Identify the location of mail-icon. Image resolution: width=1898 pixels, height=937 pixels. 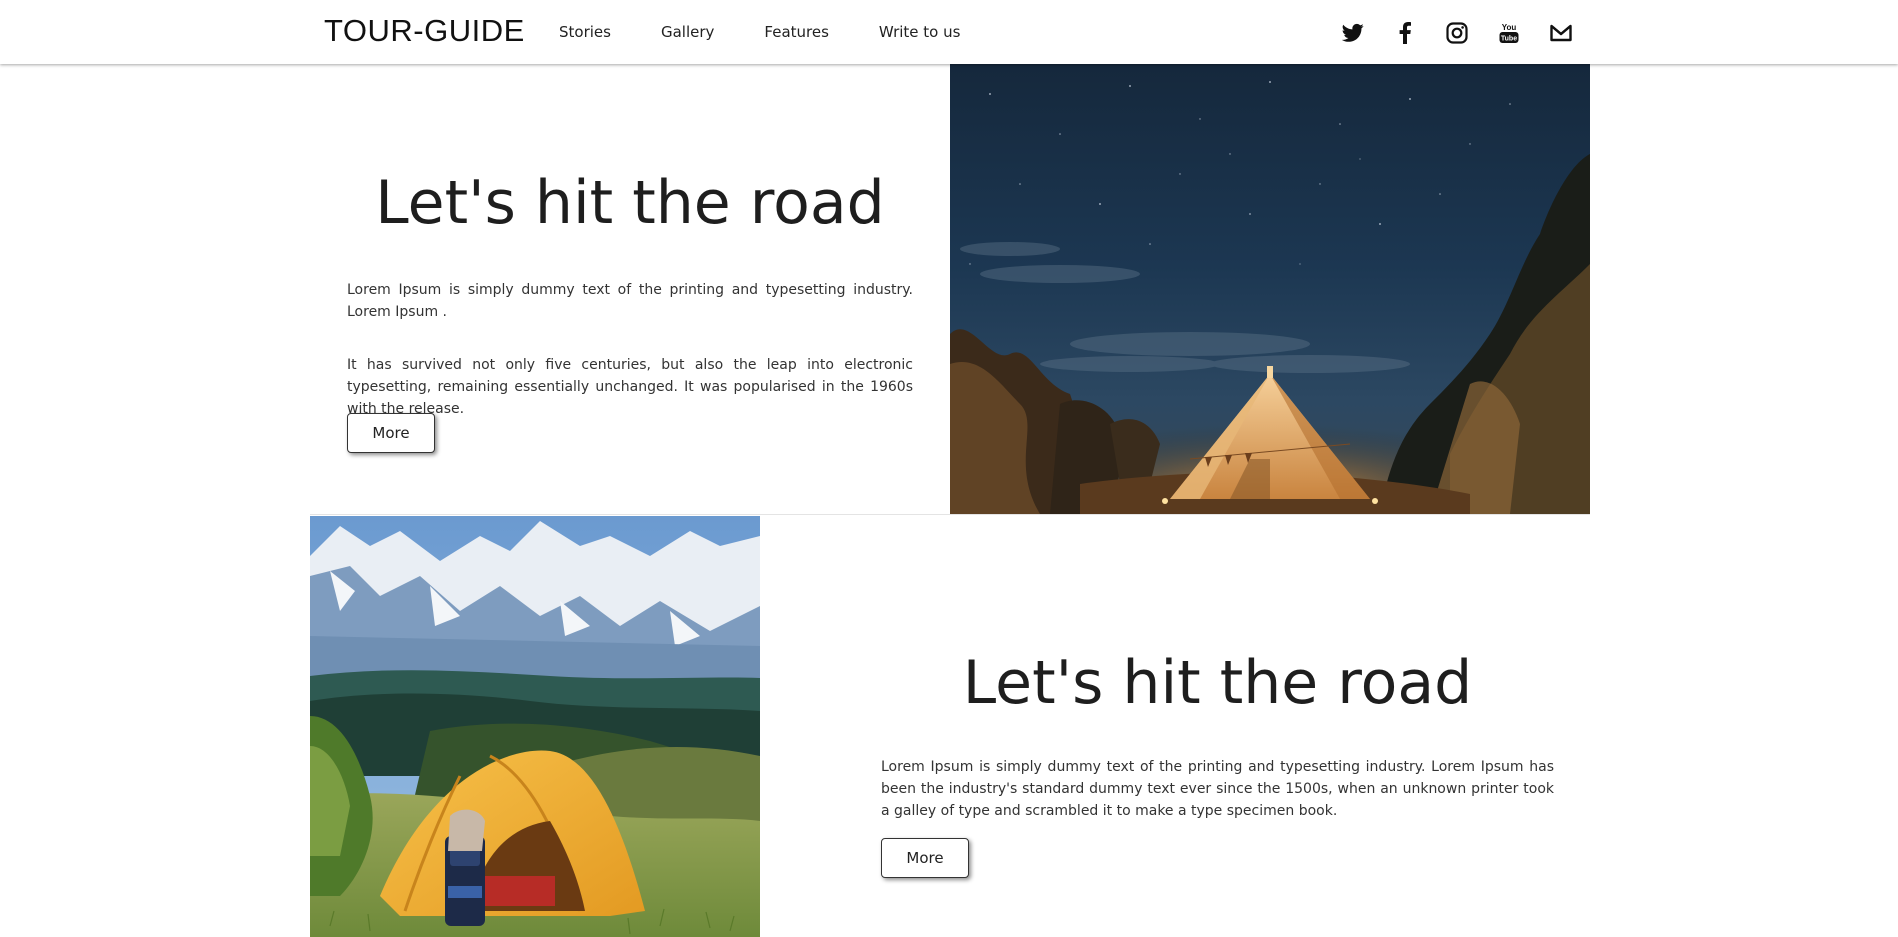
(1561, 33).